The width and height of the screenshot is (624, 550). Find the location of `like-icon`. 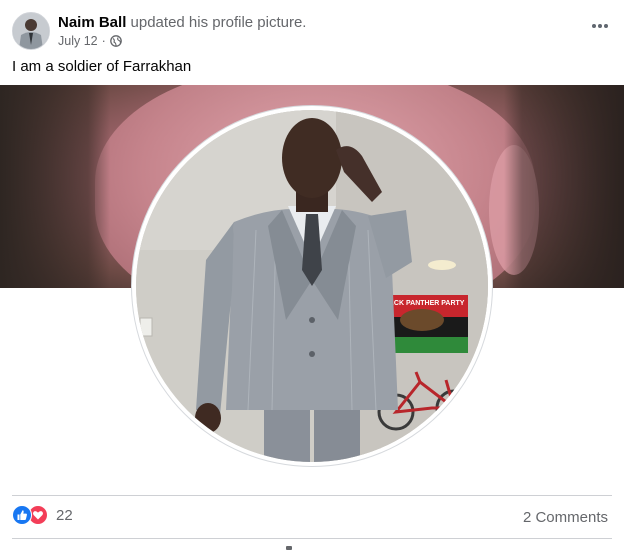

like-icon is located at coordinates (22, 515).